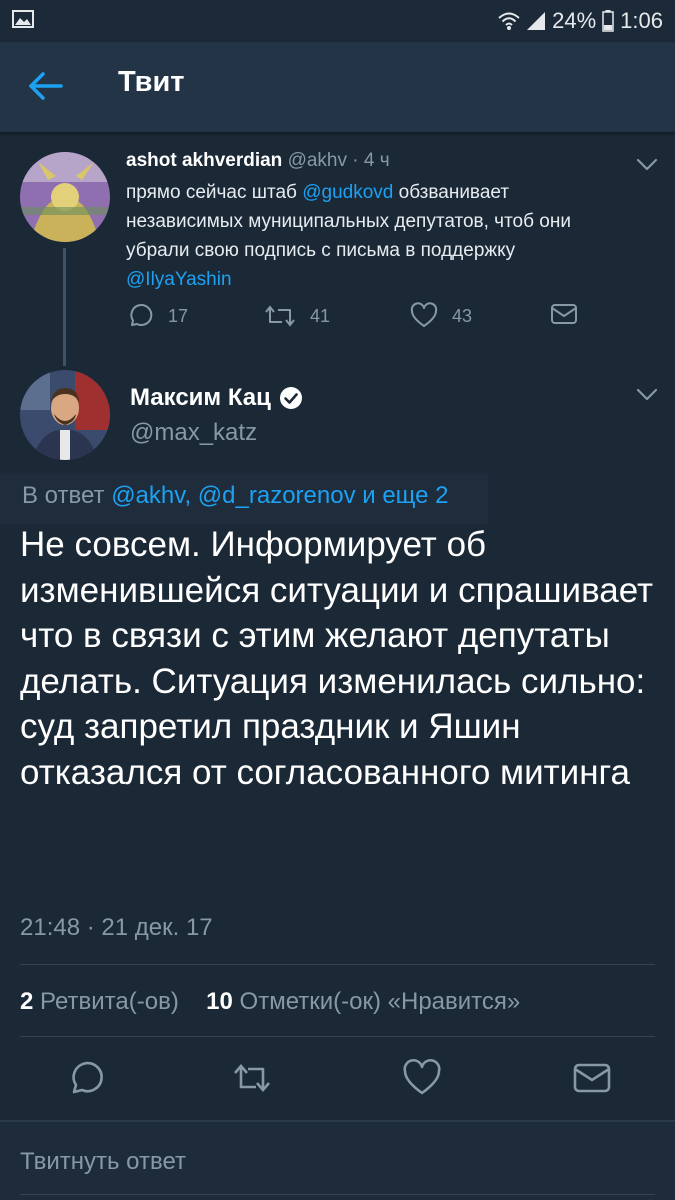  I want to click on mention-link: @gudkovd, so click(347, 192).